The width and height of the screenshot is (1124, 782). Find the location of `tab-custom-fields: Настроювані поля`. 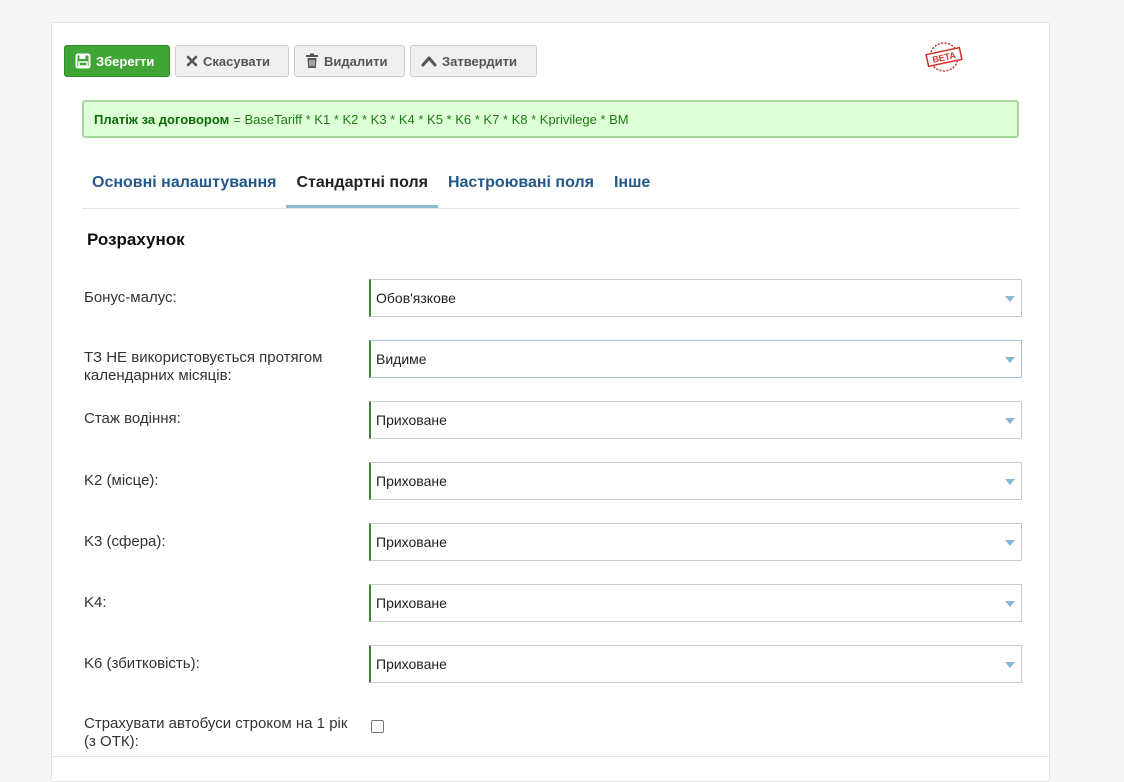

tab-custom-fields: Настроювані поля is located at coordinates (521, 185).